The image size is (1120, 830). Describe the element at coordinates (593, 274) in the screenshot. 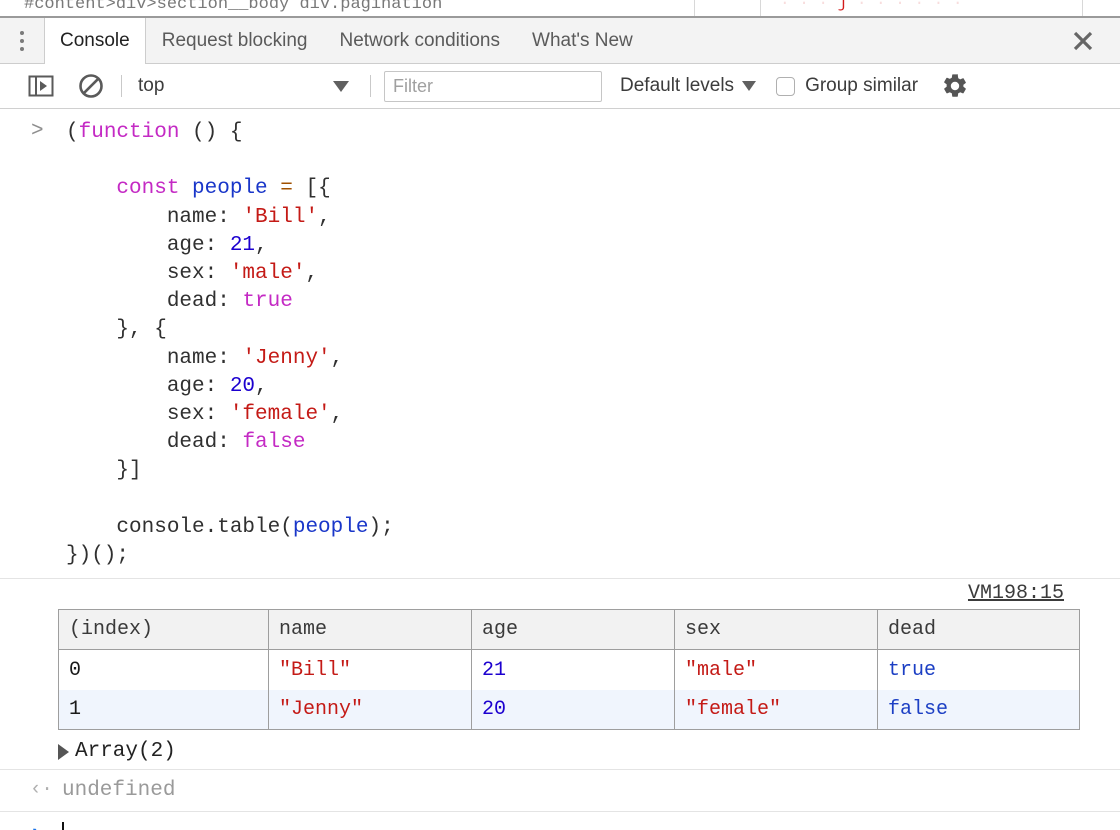

I see `code-line: sex: 'male',` at that location.